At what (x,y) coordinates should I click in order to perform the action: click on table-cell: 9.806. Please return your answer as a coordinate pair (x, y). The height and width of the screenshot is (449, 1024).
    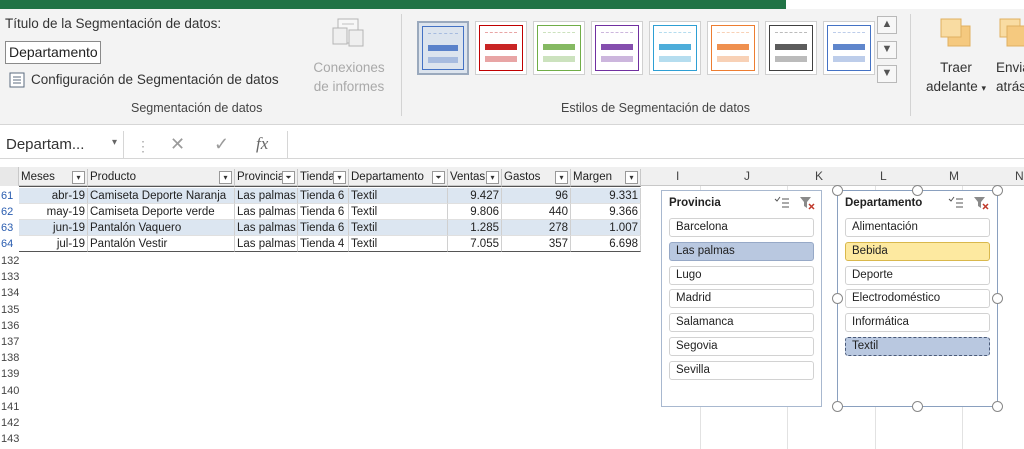
    Looking at the image, I should click on (475, 212).